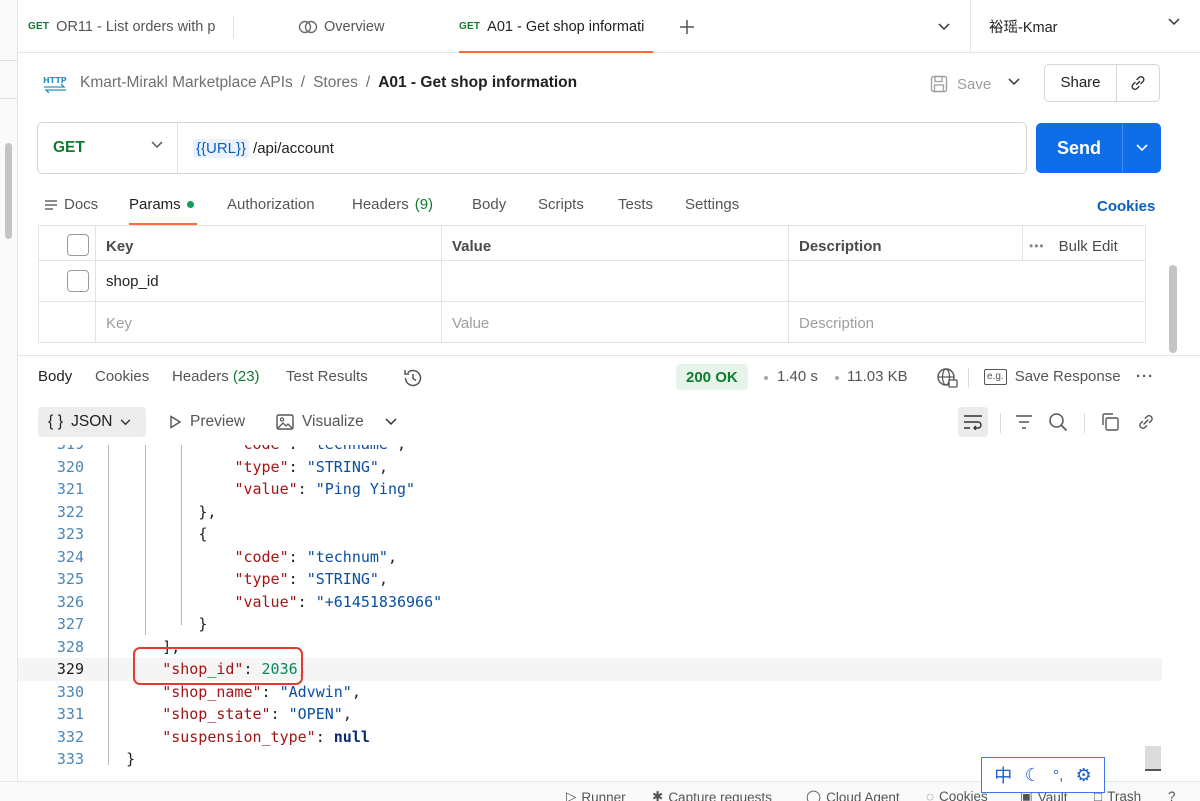 The width and height of the screenshot is (1200, 801). What do you see at coordinates (1014, 81) in the screenshot?
I see `save-dropdown-button` at bounding box center [1014, 81].